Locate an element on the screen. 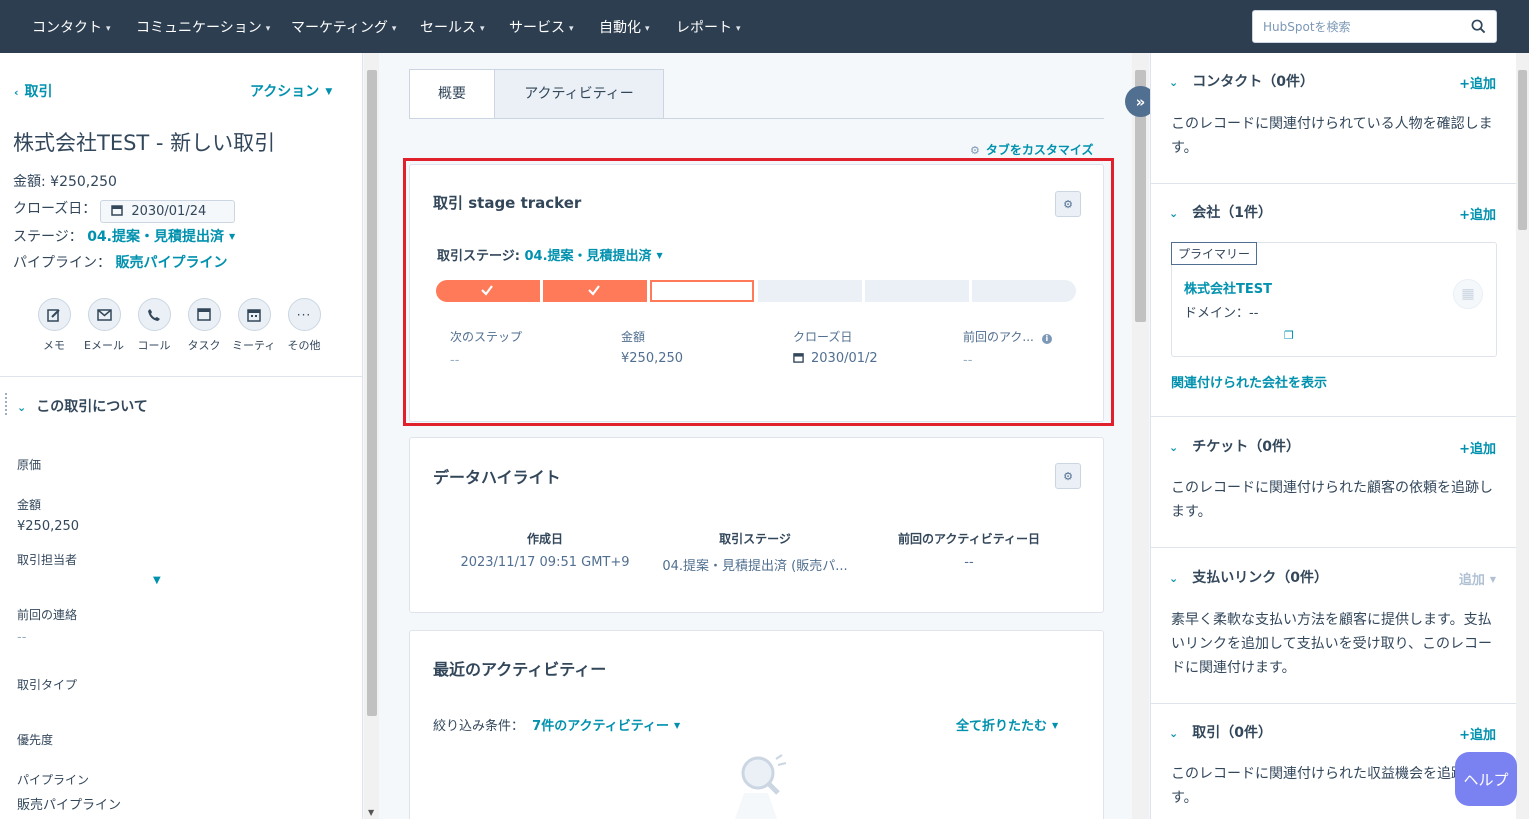 The image size is (1529, 819). left-scrollbar: ▼ is located at coordinates (371, 436).